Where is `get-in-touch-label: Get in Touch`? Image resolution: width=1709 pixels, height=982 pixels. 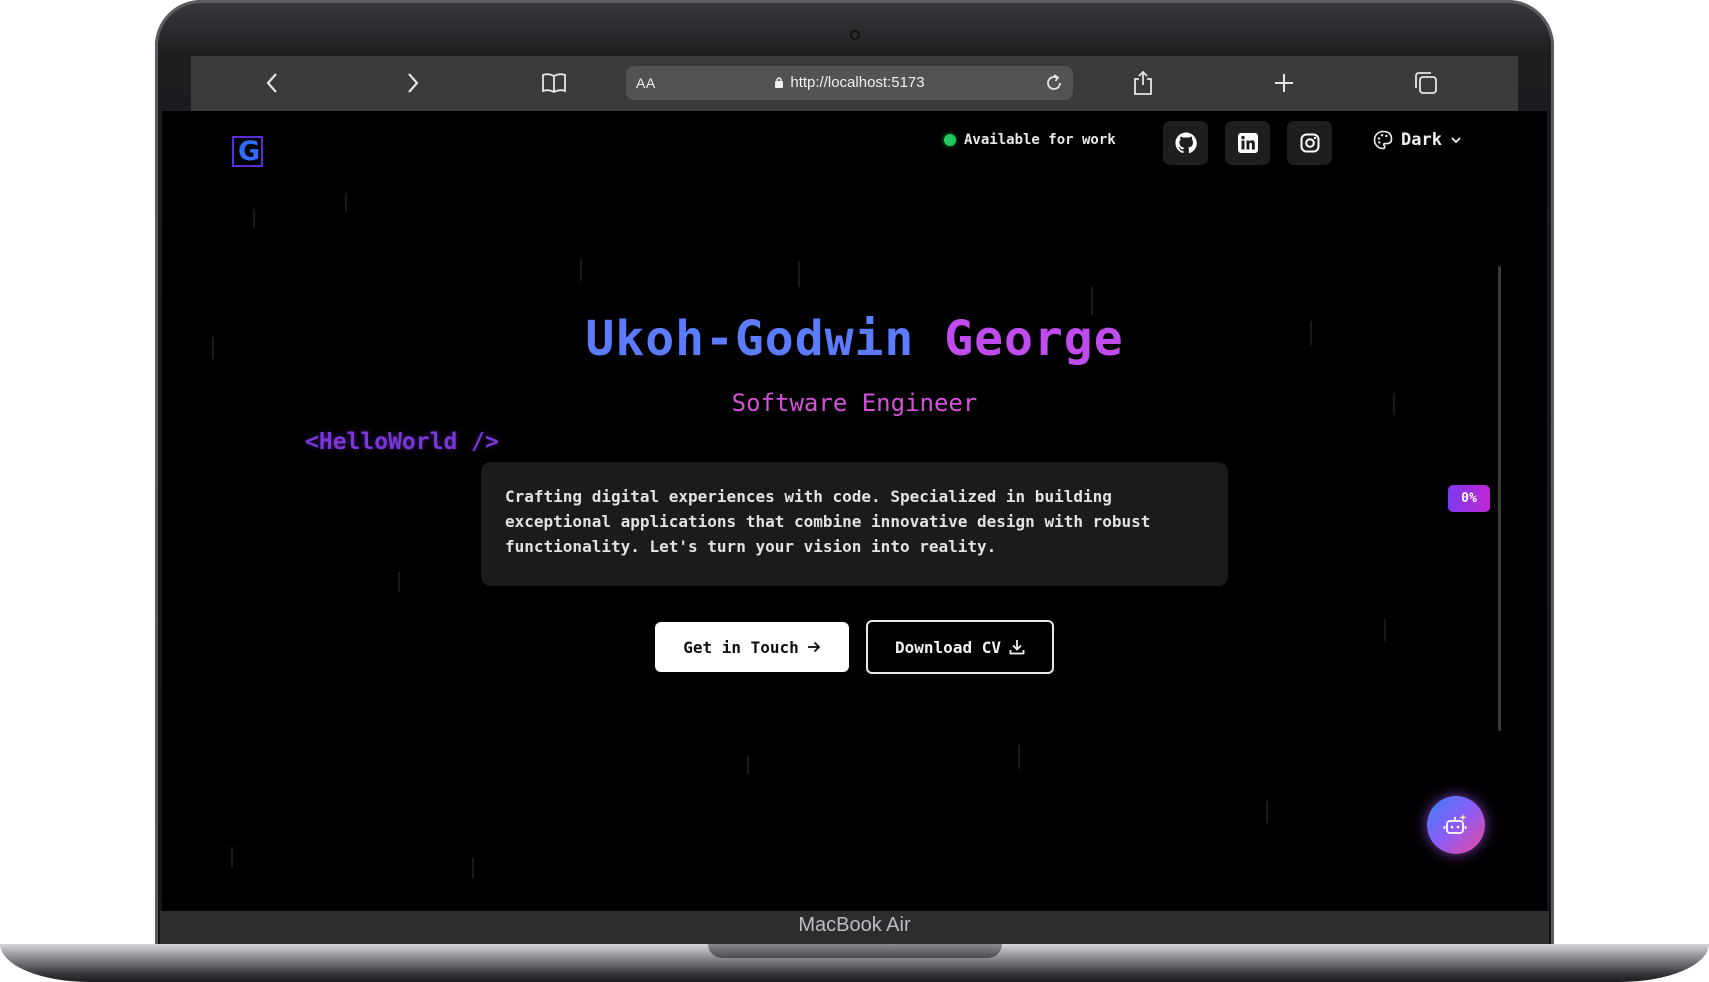 get-in-touch-label: Get in Touch is located at coordinates (741, 647).